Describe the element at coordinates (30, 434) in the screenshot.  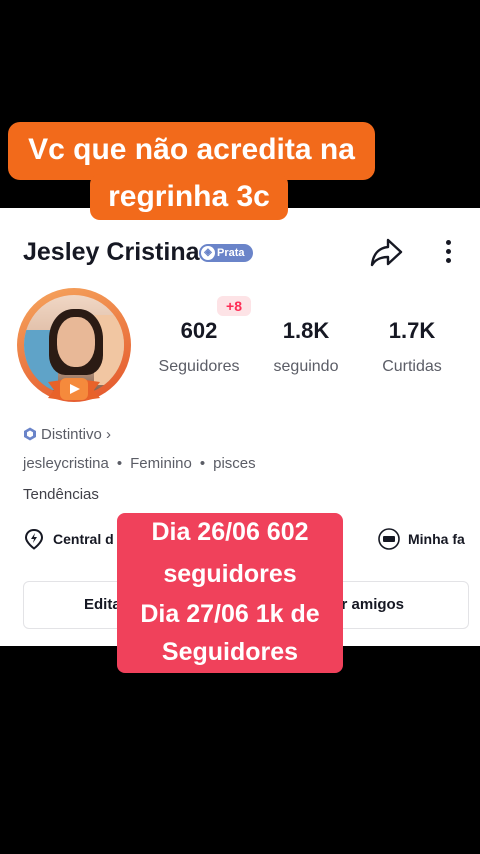
I see `hexagon-badge-icon` at that location.